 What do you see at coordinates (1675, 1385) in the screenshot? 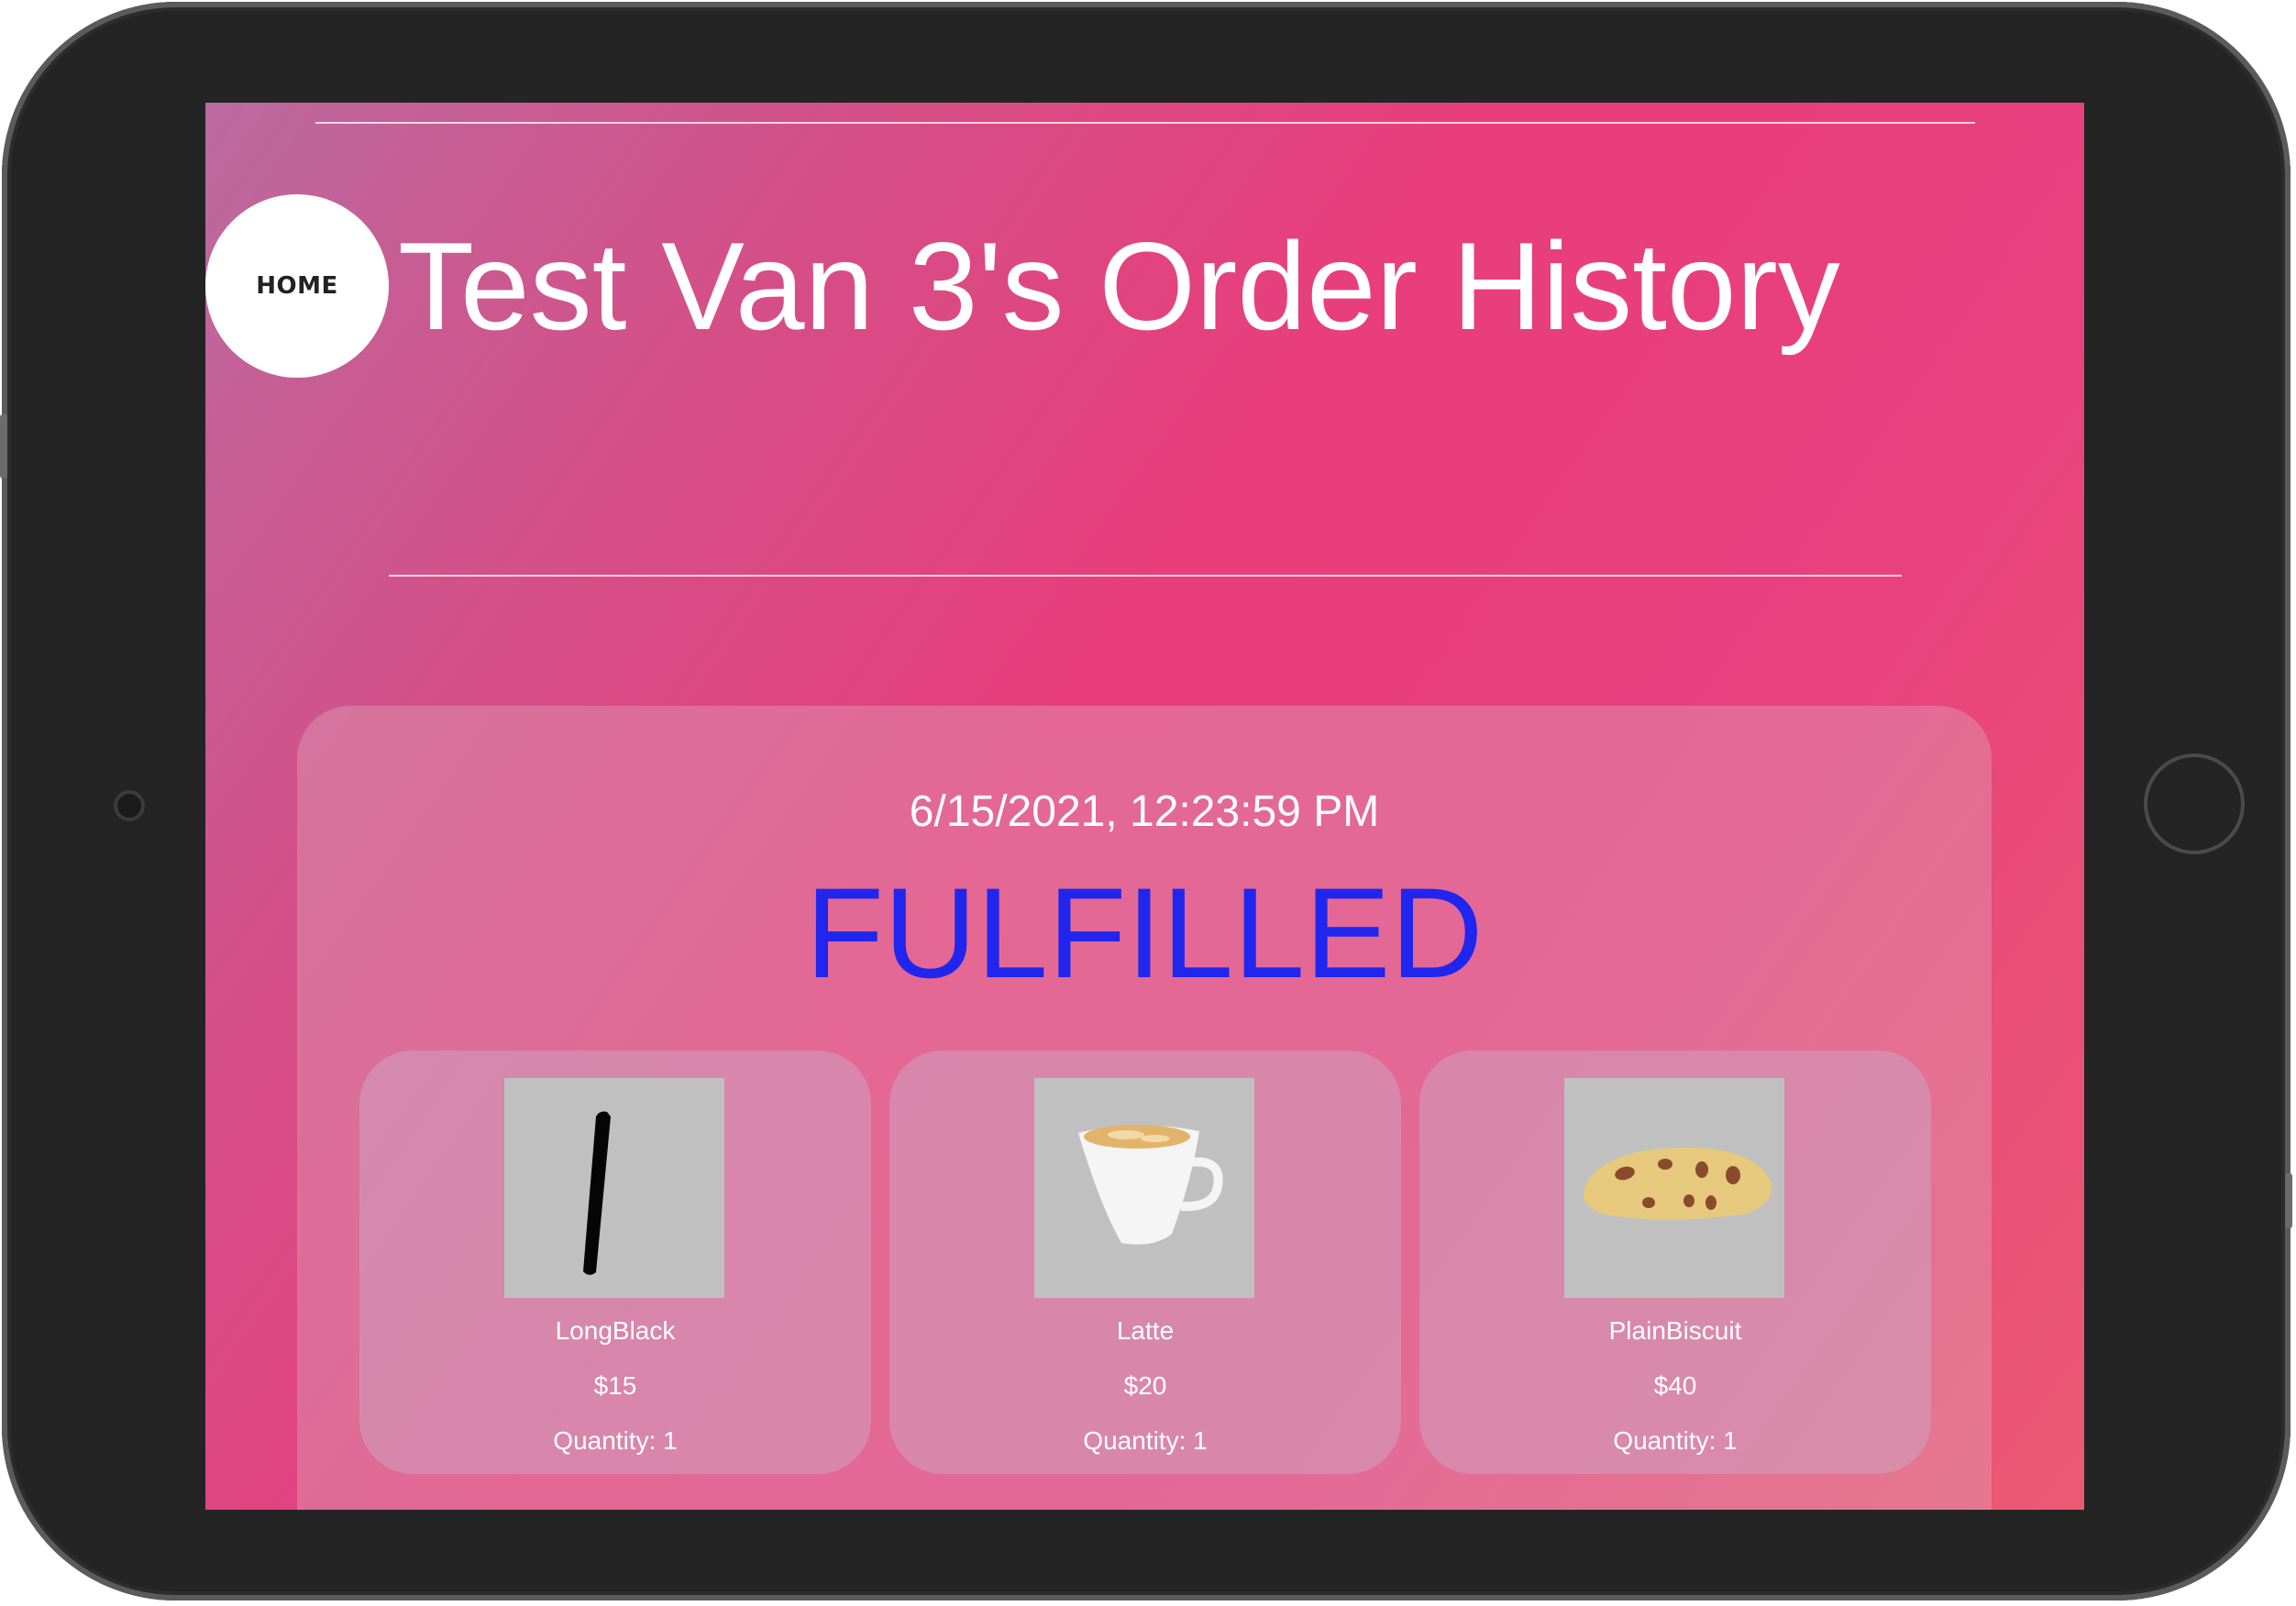
I see `item-price: $40` at bounding box center [1675, 1385].